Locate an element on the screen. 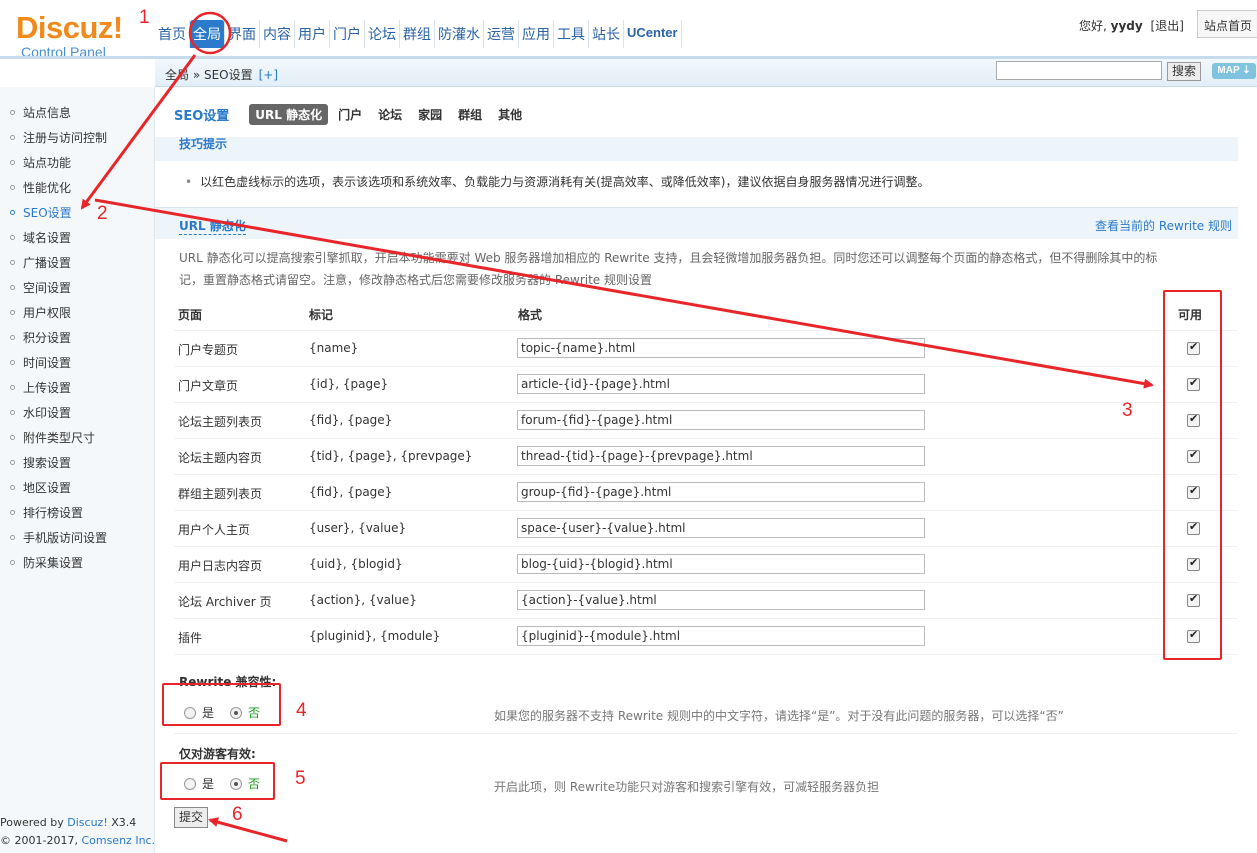 This screenshot has width=1257, height=853. discuz-link: Discuz! is located at coordinates (87, 822).